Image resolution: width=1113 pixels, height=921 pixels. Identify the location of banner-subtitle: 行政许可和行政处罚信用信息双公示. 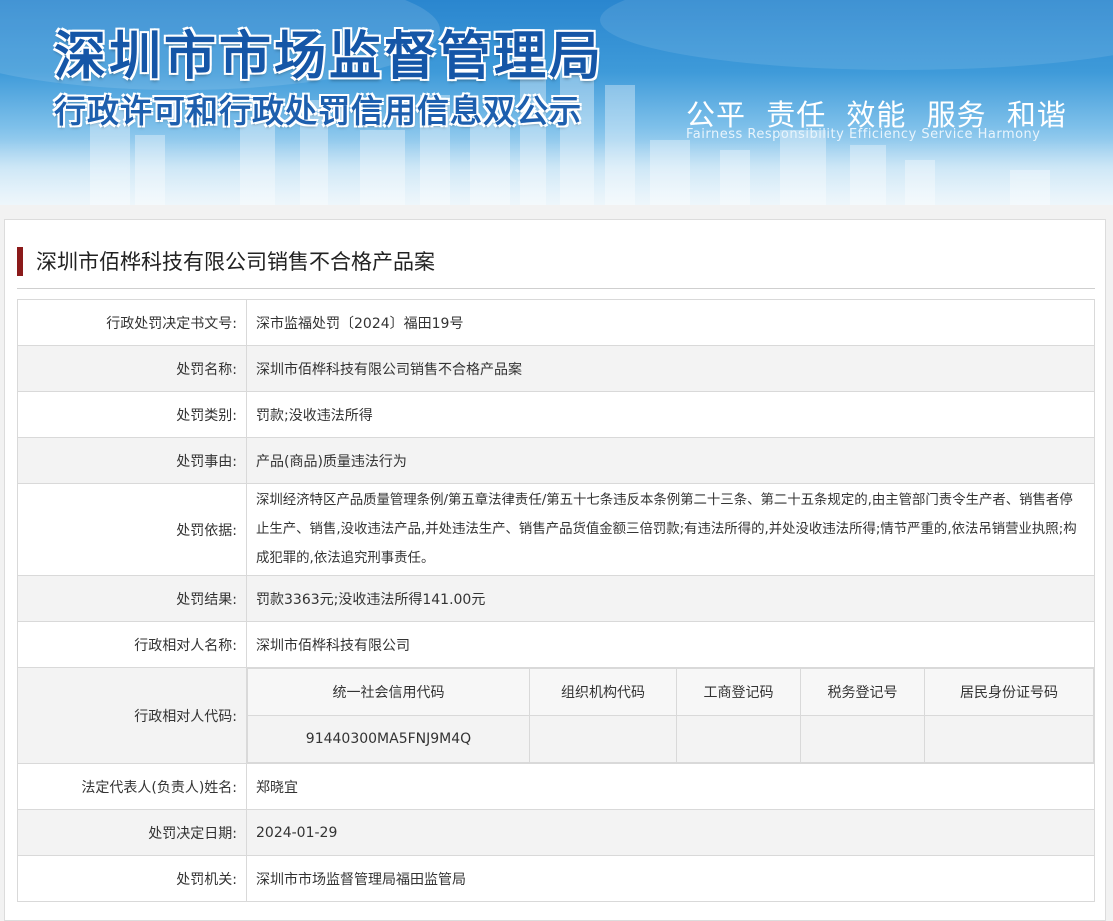
(318, 111).